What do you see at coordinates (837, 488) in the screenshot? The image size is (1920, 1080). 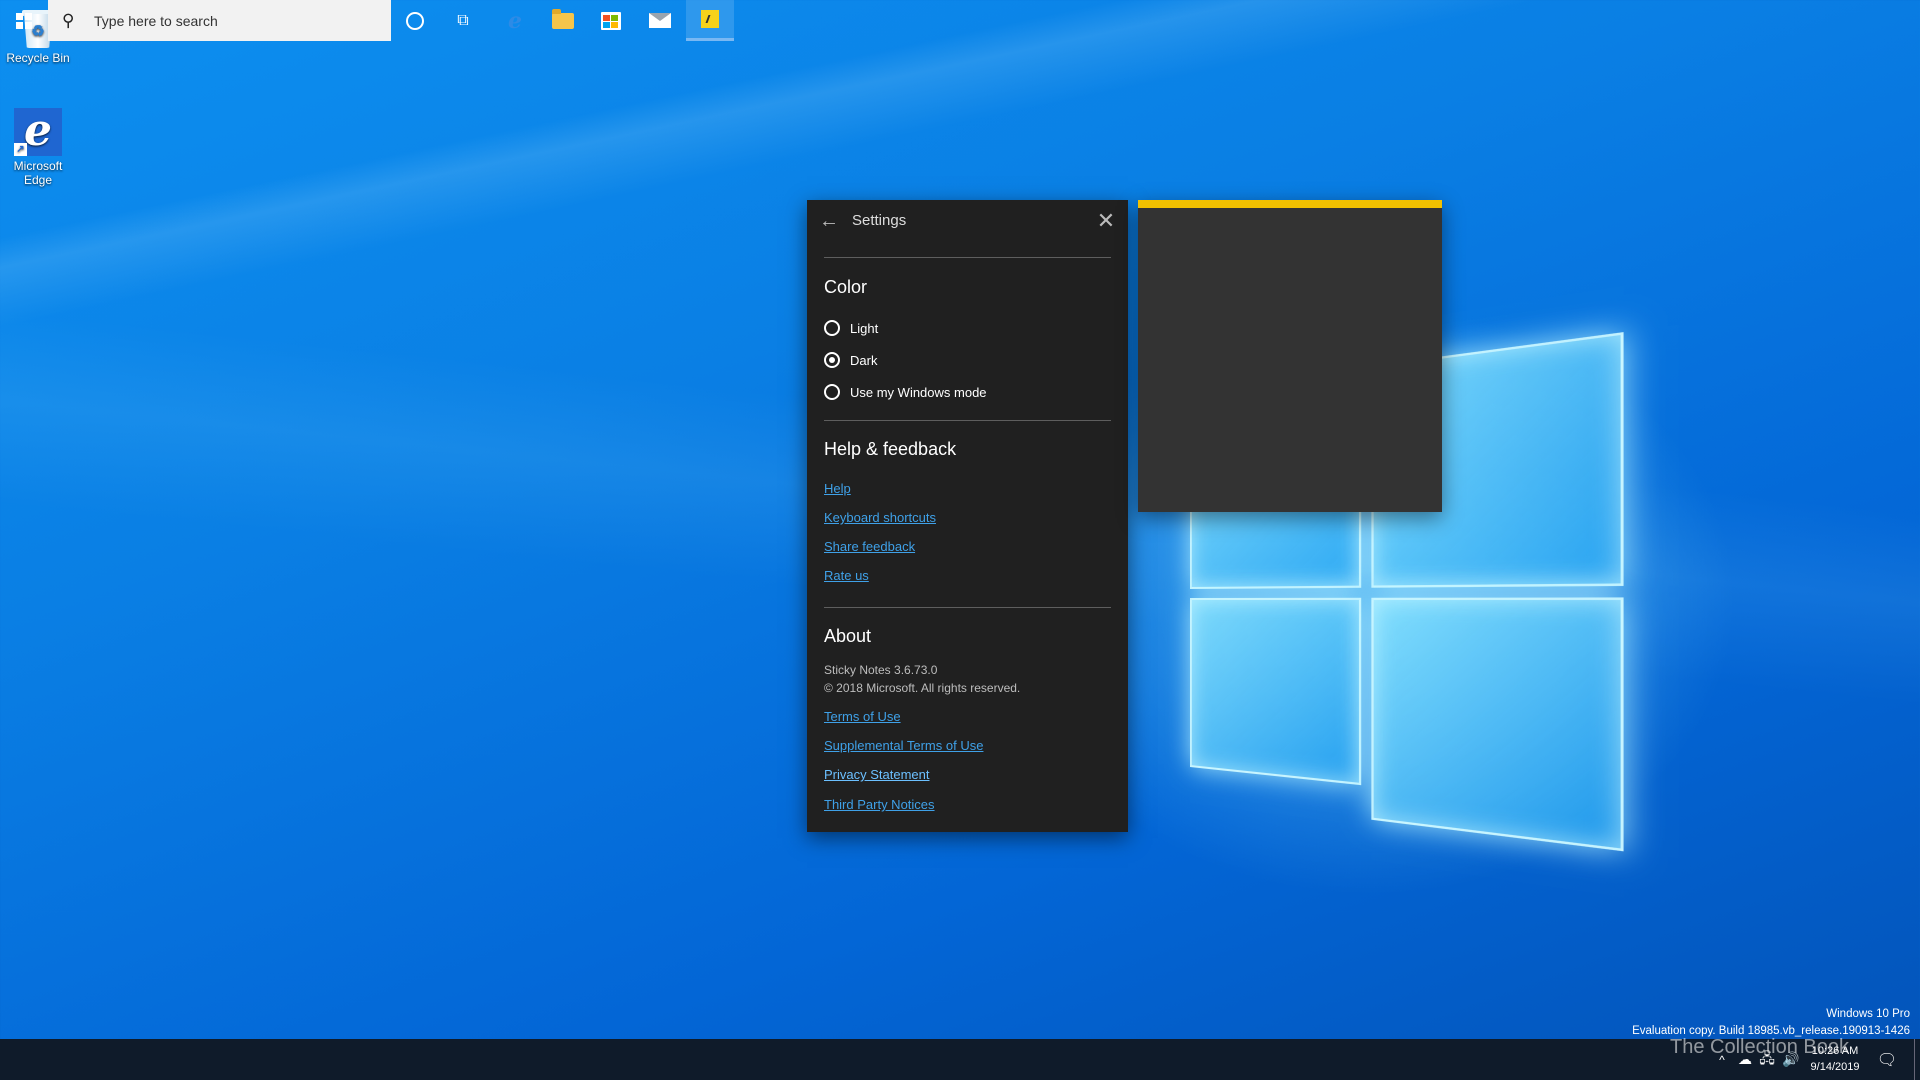 I see `help-link: Help` at bounding box center [837, 488].